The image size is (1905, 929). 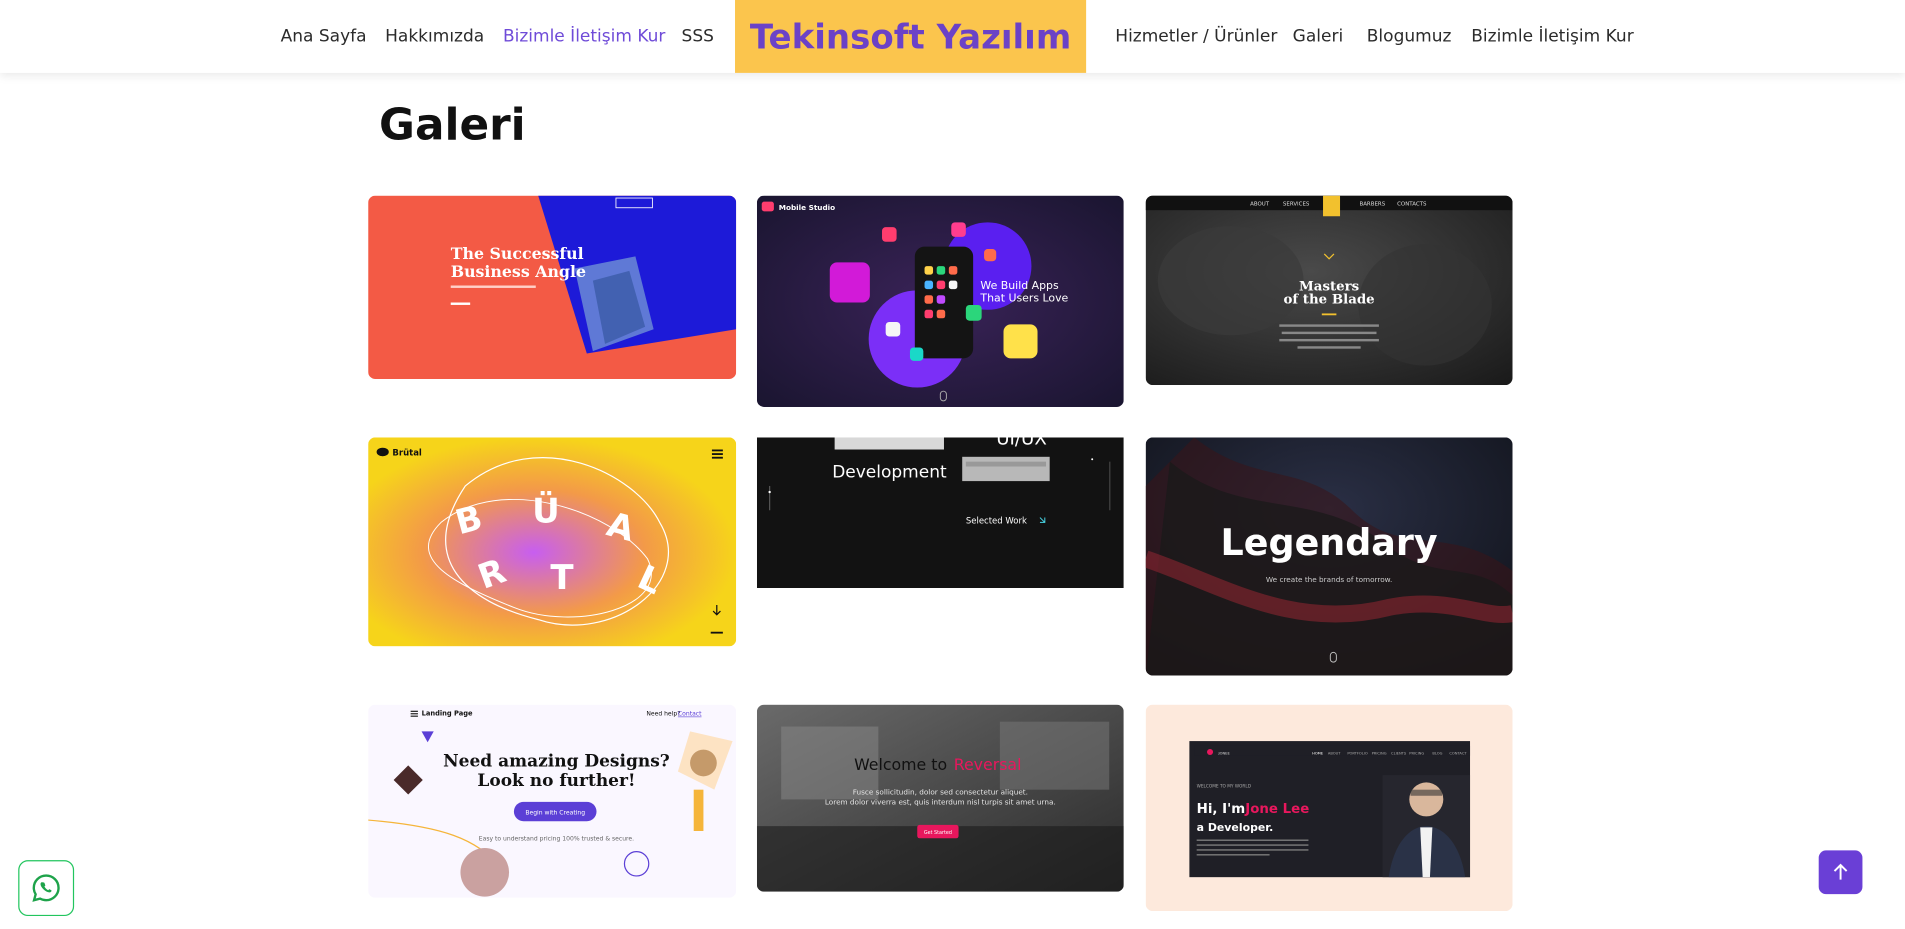 What do you see at coordinates (452, 125) in the screenshot?
I see `page-title: Galeri` at bounding box center [452, 125].